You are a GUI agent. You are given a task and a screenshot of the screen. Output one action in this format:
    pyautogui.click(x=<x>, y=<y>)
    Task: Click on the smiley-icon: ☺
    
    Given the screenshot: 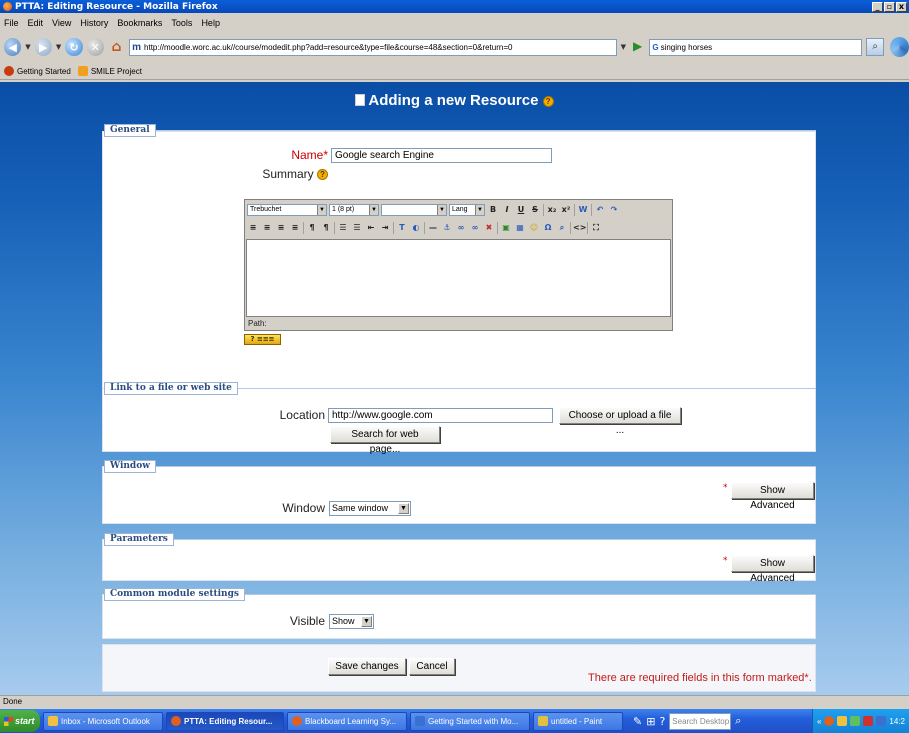 What is the action you would take?
    pyautogui.click(x=534, y=228)
    